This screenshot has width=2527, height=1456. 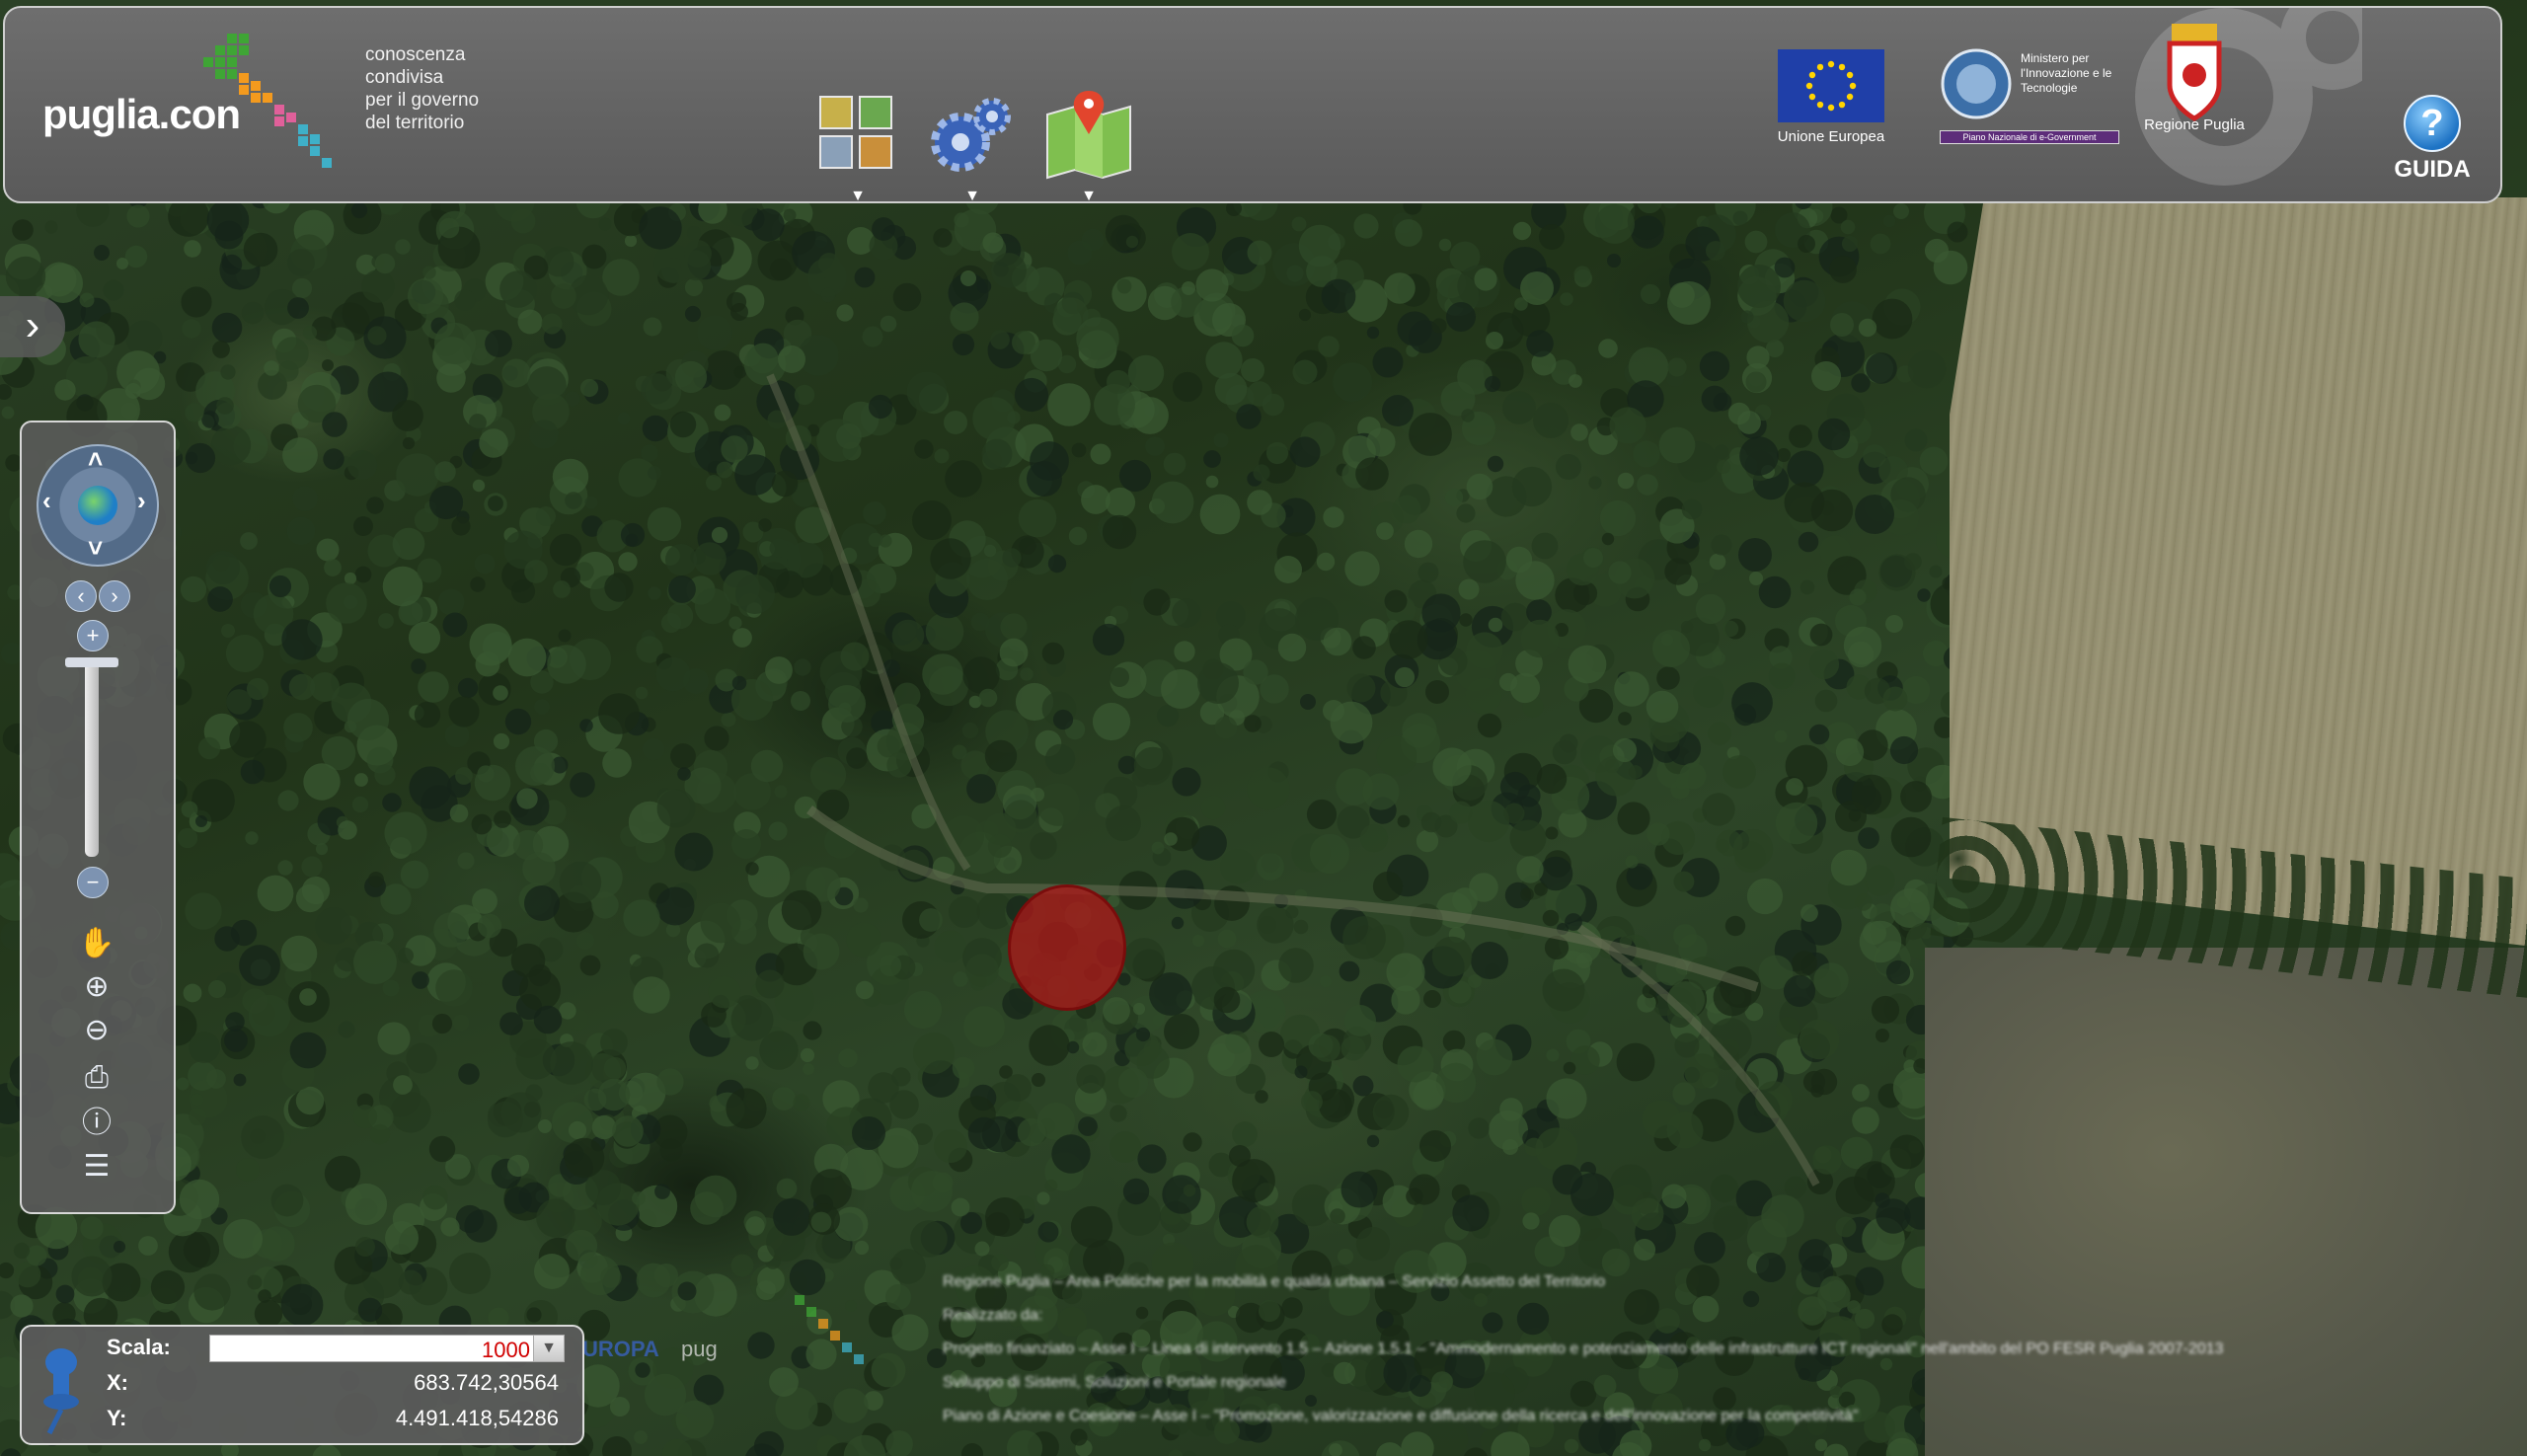 I want to click on help-label: GUIDA, so click(x=2432, y=169).